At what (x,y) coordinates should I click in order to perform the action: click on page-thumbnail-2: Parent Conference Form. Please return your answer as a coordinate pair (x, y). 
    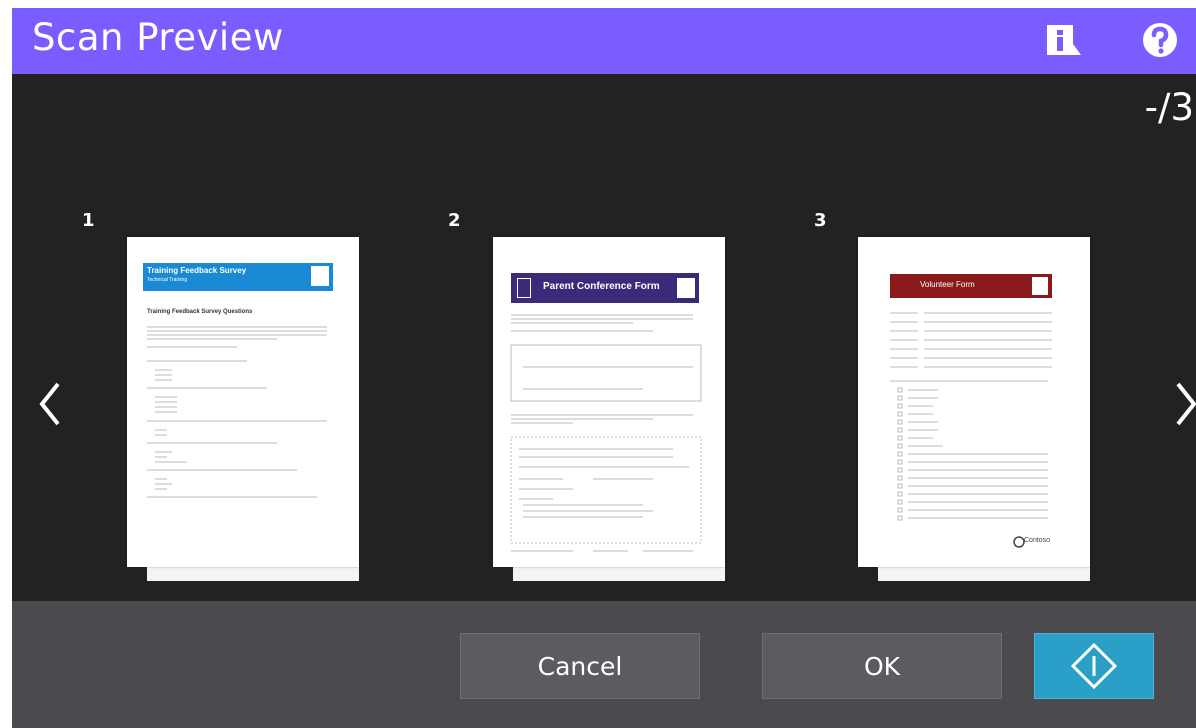
    Looking at the image, I should click on (609, 409).